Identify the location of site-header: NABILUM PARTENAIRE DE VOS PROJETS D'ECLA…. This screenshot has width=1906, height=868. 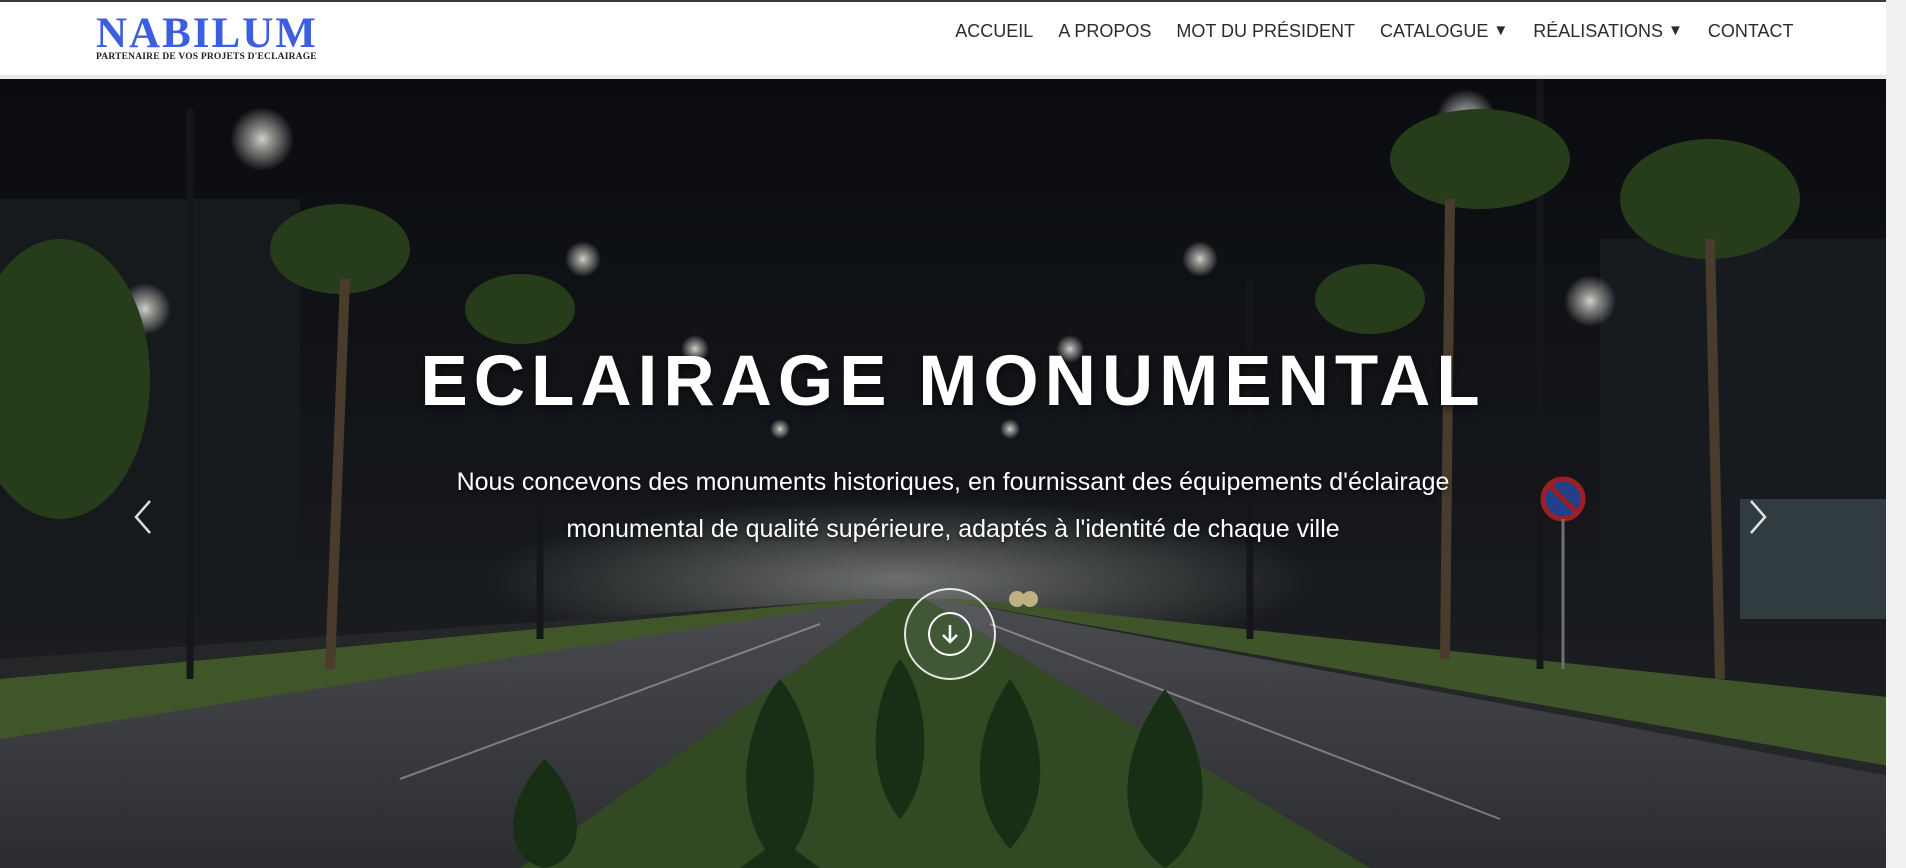
(953, 39).